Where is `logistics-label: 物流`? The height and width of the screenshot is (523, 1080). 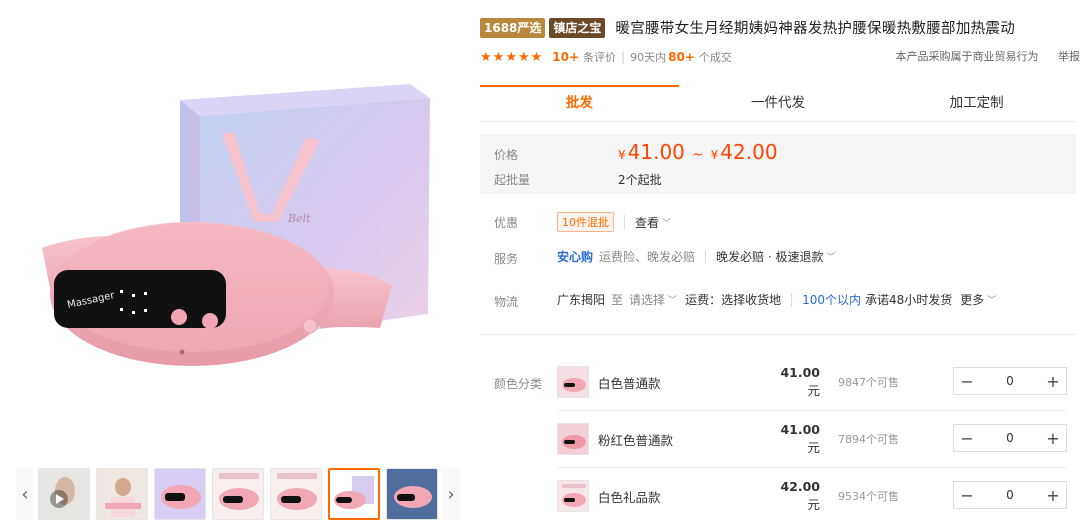
logistics-label: 物流 is located at coordinates (506, 302).